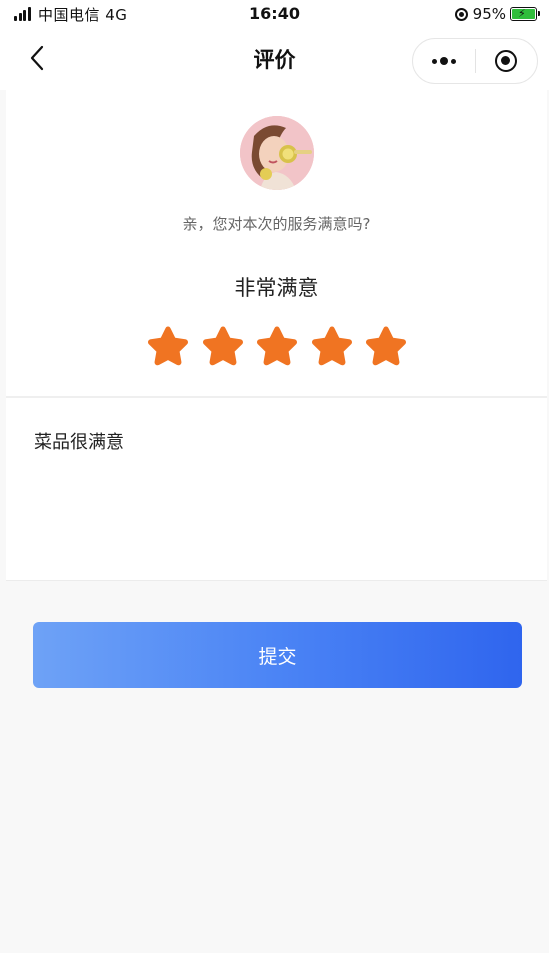  I want to click on rating-label: 非常满意, so click(276, 288).